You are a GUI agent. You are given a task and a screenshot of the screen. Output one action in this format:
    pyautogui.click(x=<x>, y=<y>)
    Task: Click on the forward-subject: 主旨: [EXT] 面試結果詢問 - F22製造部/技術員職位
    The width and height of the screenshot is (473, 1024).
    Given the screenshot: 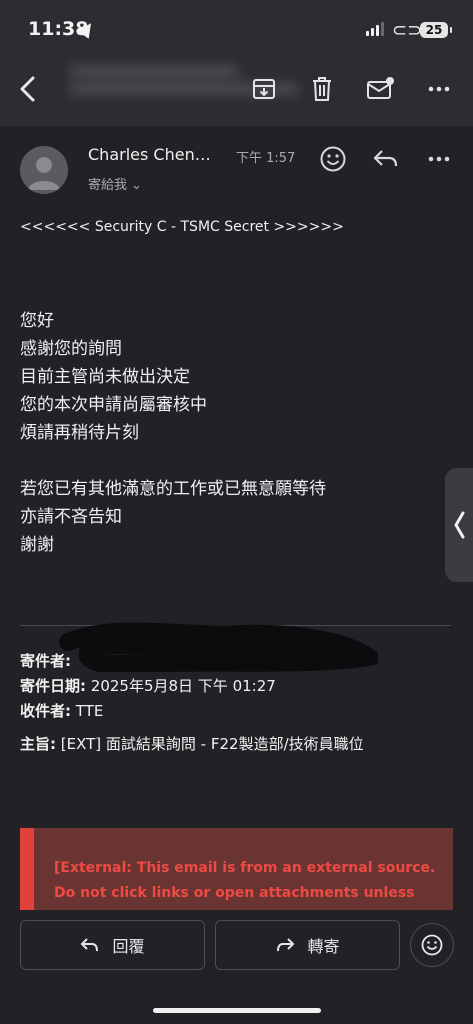 What is the action you would take?
    pyautogui.click(x=192, y=743)
    